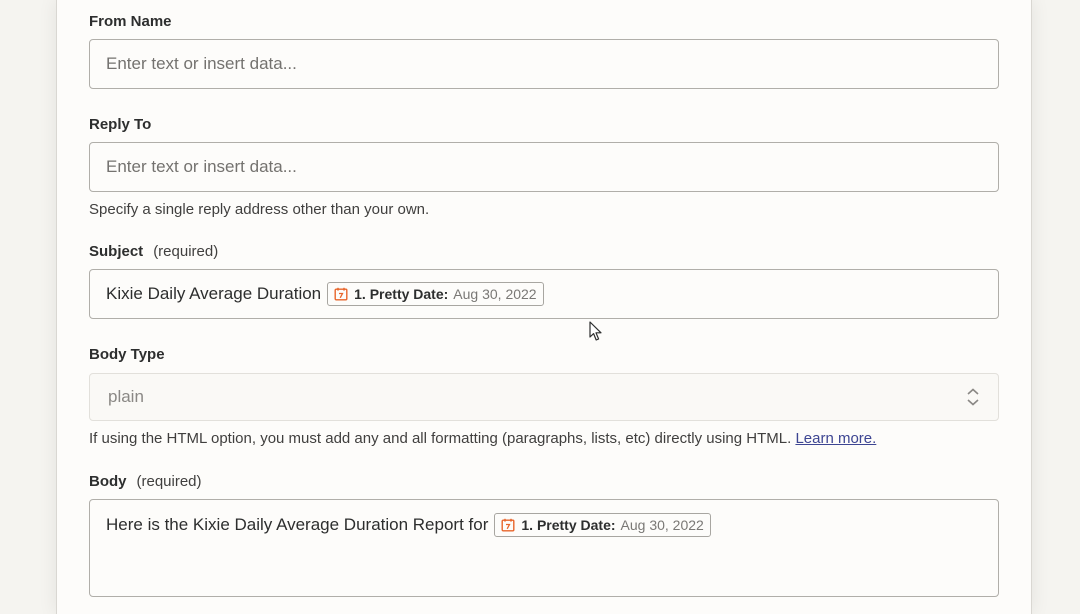 This screenshot has width=1080, height=614. Describe the element at coordinates (116, 251) in the screenshot. I see `subject-label-text: Subject` at that location.